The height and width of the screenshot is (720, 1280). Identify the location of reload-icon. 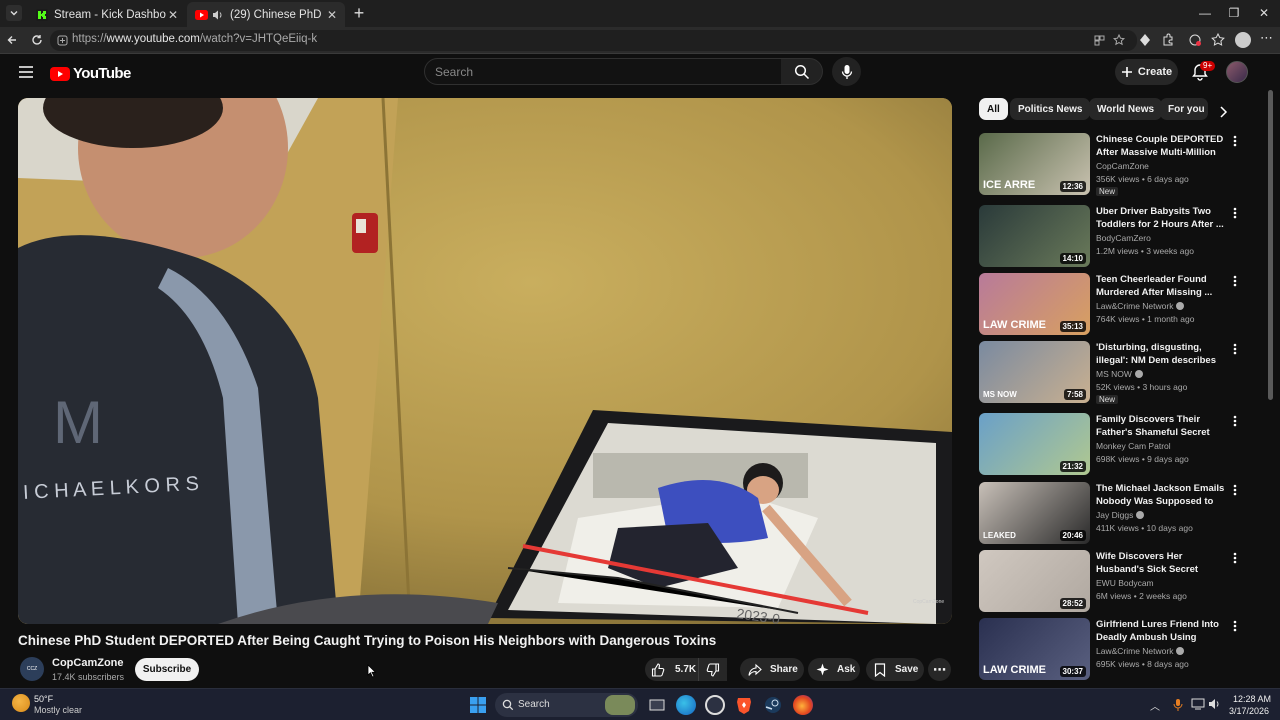
(37, 40).